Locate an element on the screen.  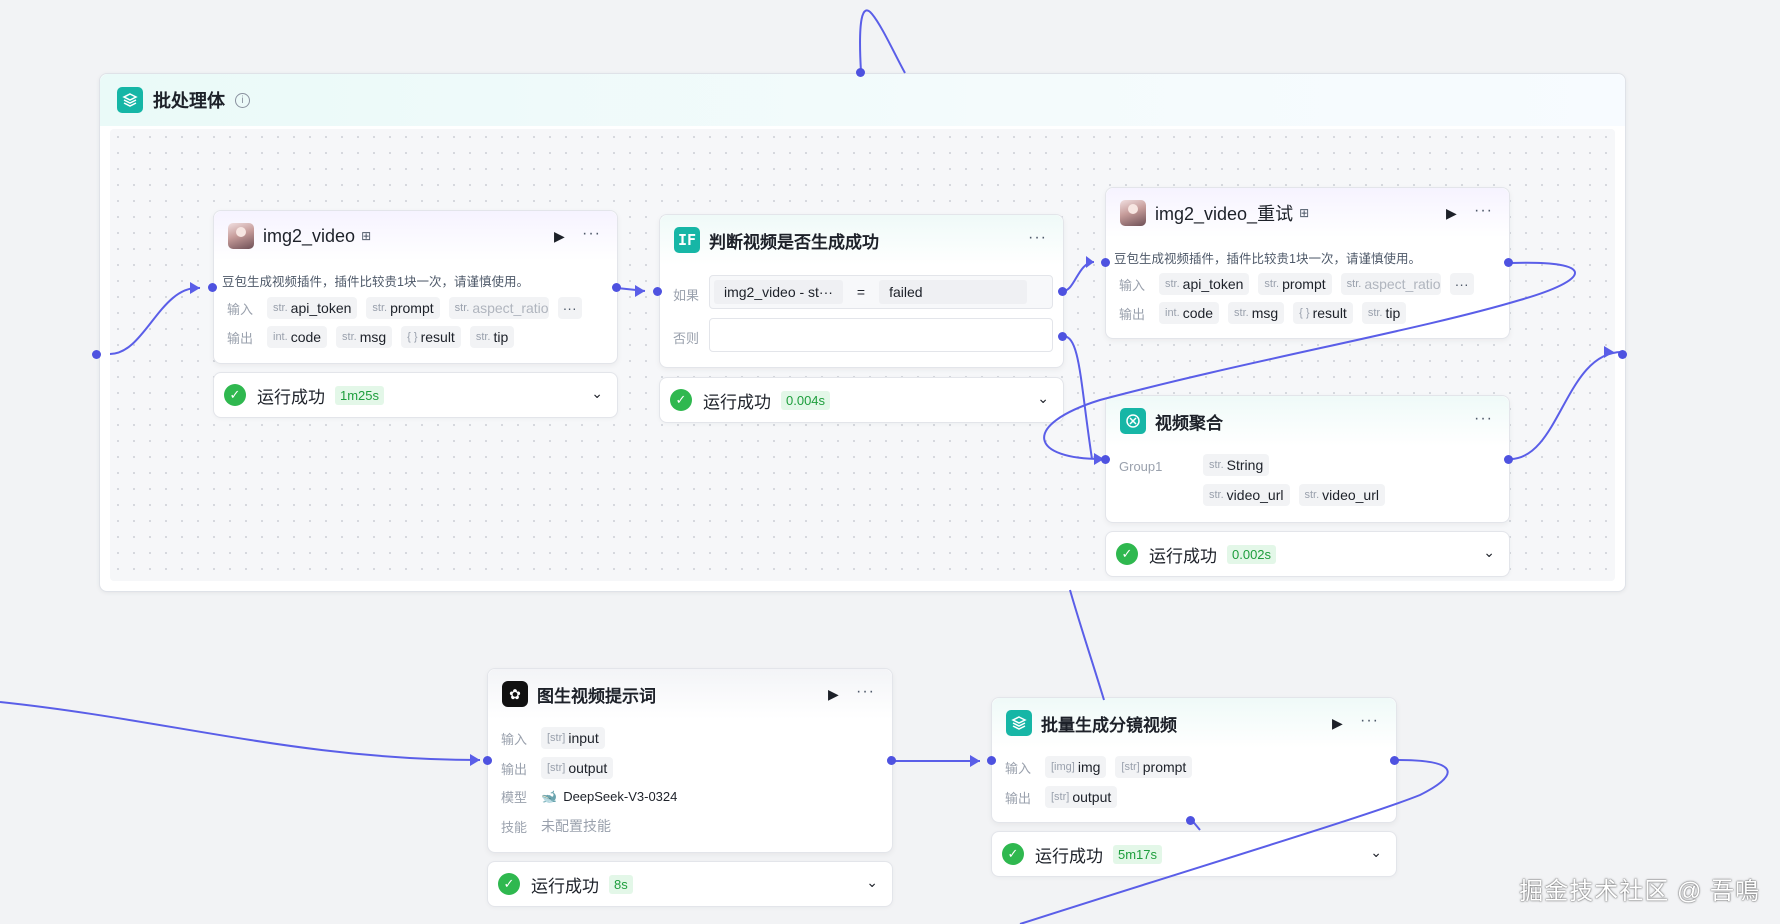
output-param: [str] output is located at coordinates (577, 768).